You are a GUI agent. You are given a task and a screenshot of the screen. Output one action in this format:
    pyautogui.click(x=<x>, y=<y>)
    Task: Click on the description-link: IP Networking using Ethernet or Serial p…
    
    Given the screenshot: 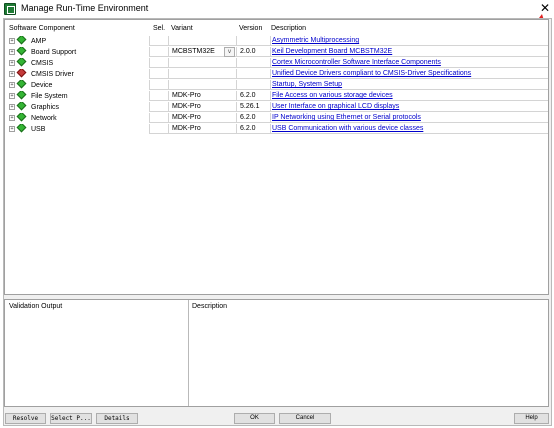 What is the action you would take?
    pyautogui.click(x=346, y=117)
    